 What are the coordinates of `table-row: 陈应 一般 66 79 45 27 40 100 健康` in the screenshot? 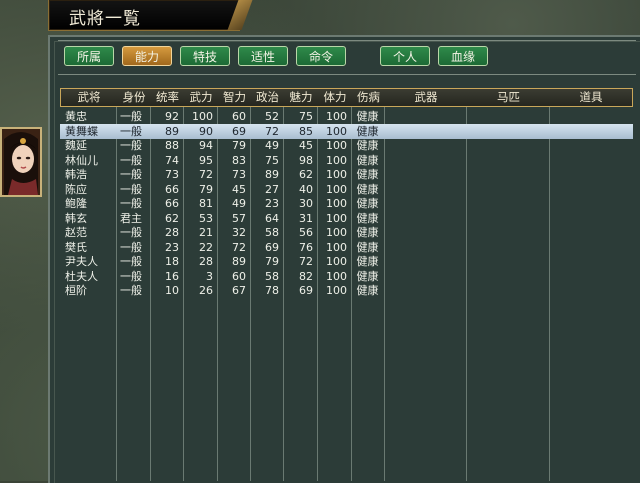 It's located at (346, 189).